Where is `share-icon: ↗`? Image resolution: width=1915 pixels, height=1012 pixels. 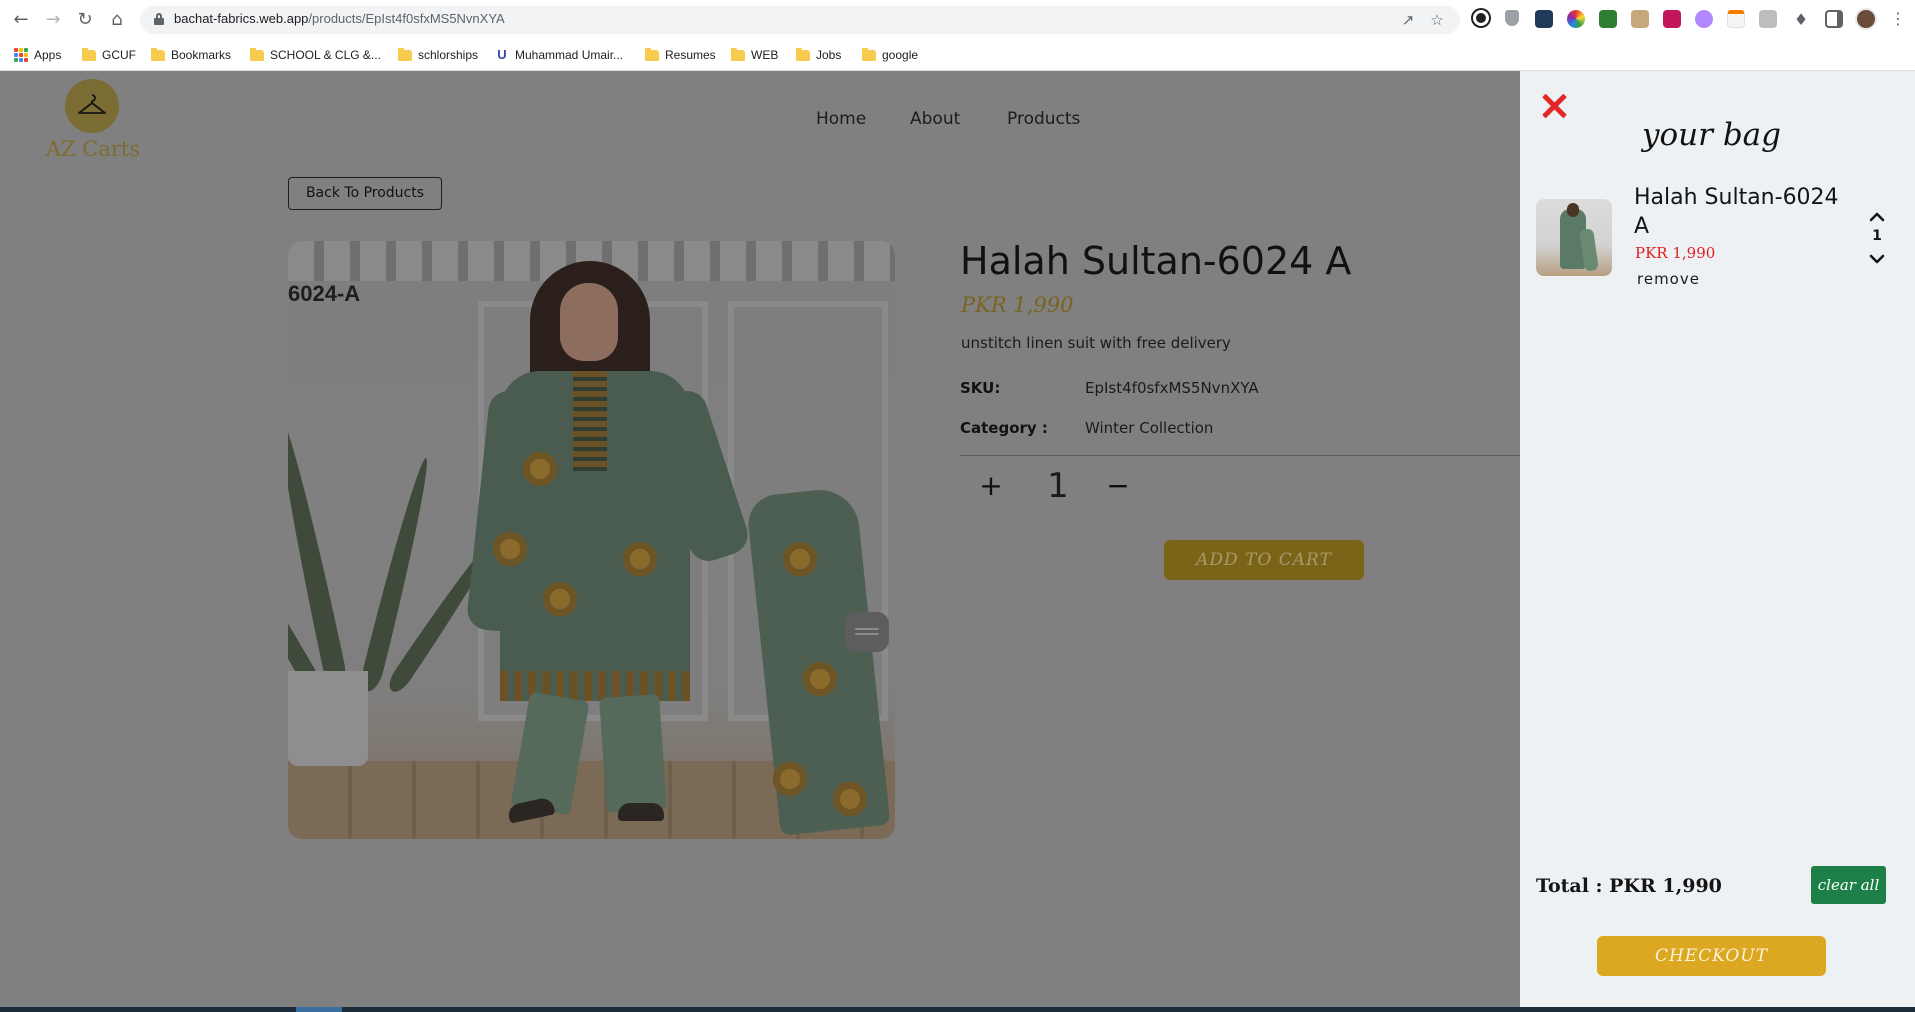
share-icon: ↗ is located at coordinates (1408, 20).